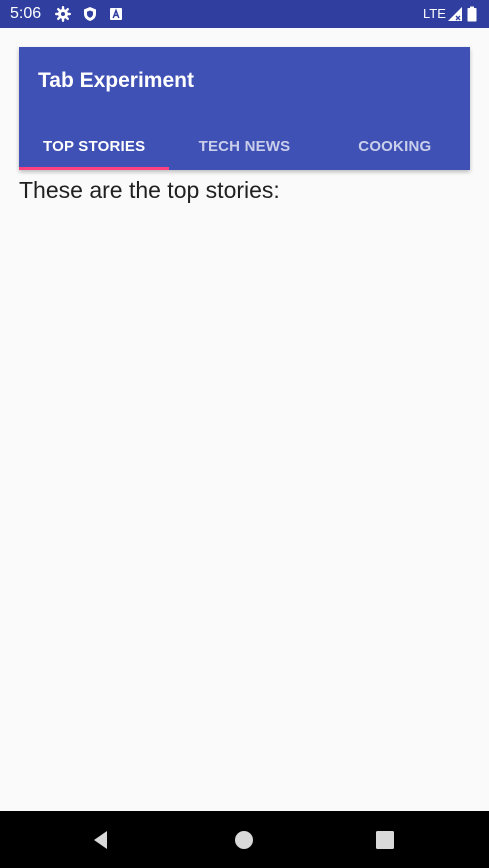 The width and height of the screenshot is (489, 868). What do you see at coordinates (244, 14) in the screenshot?
I see `status-bar: 5:06 LTE` at bounding box center [244, 14].